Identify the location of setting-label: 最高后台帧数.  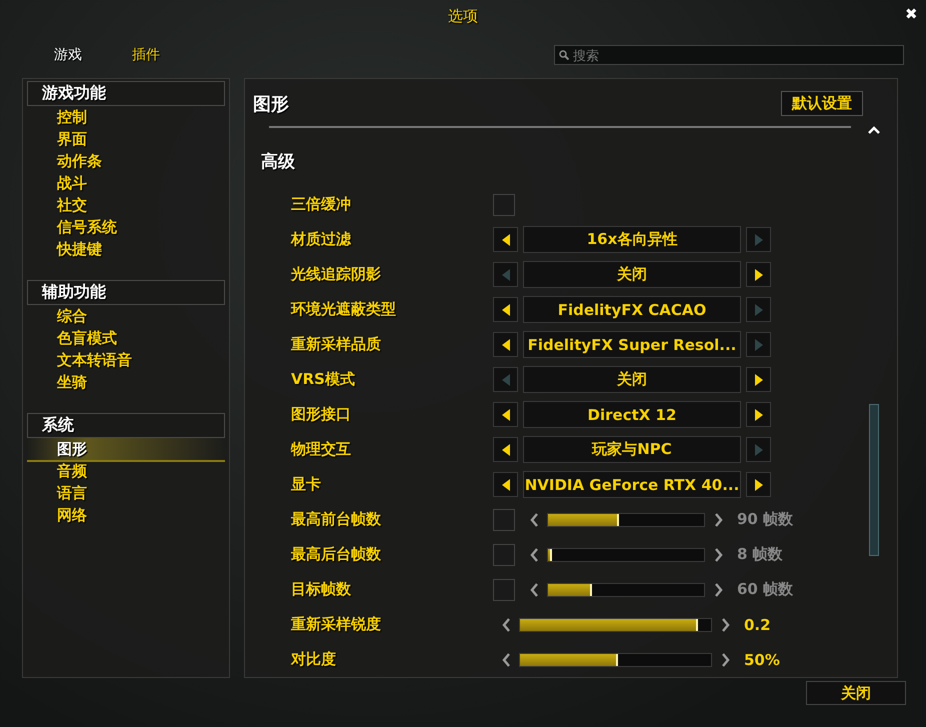
(336, 554).